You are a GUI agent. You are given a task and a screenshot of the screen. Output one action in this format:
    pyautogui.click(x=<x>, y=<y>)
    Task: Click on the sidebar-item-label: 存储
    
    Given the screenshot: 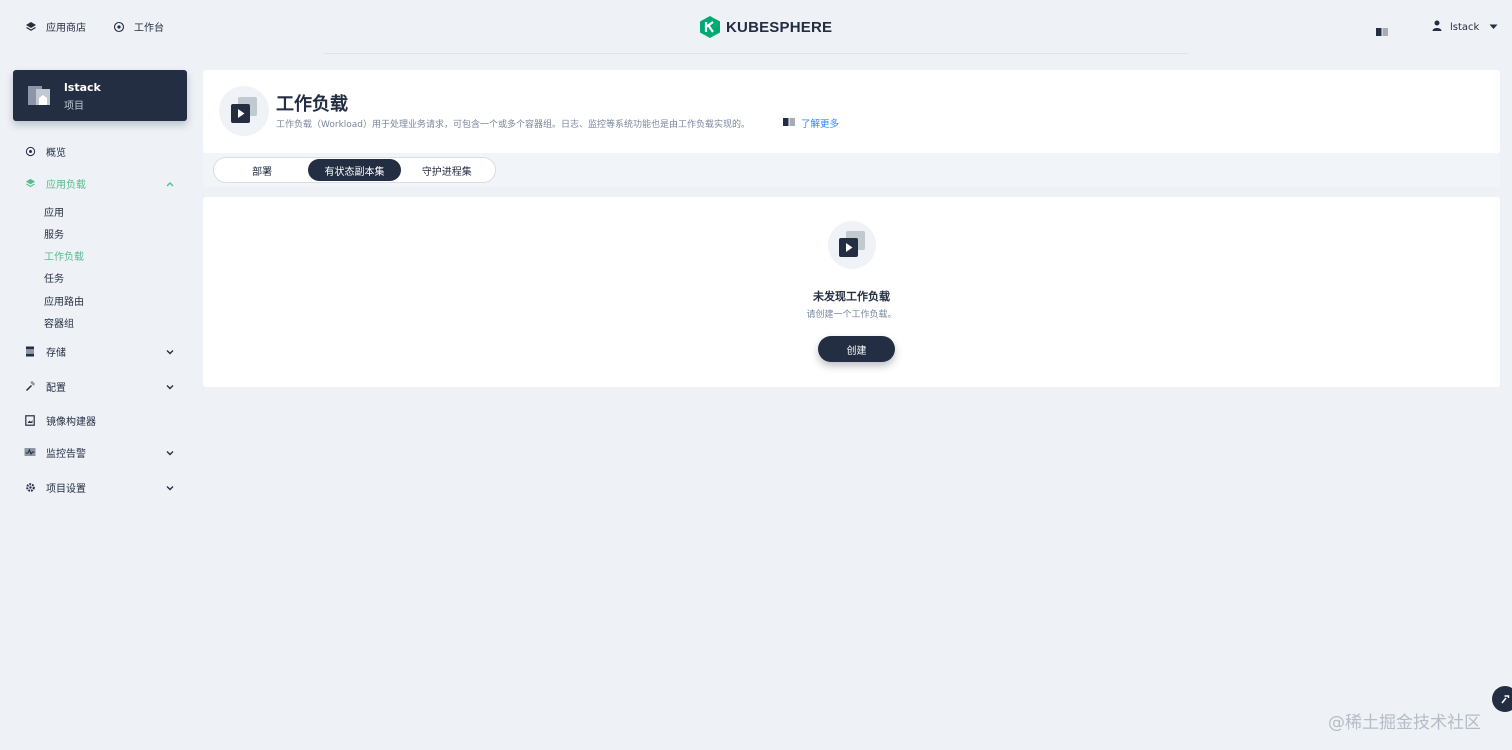 What is the action you would take?
    pyautogui.click(x=56, y=353)
    